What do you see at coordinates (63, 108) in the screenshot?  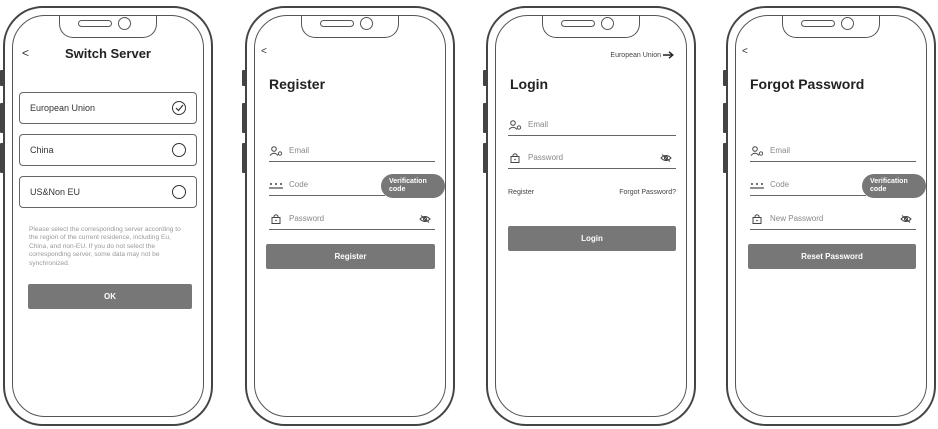 I see `server-option-label: European Union` at bounding box center [63, 108].